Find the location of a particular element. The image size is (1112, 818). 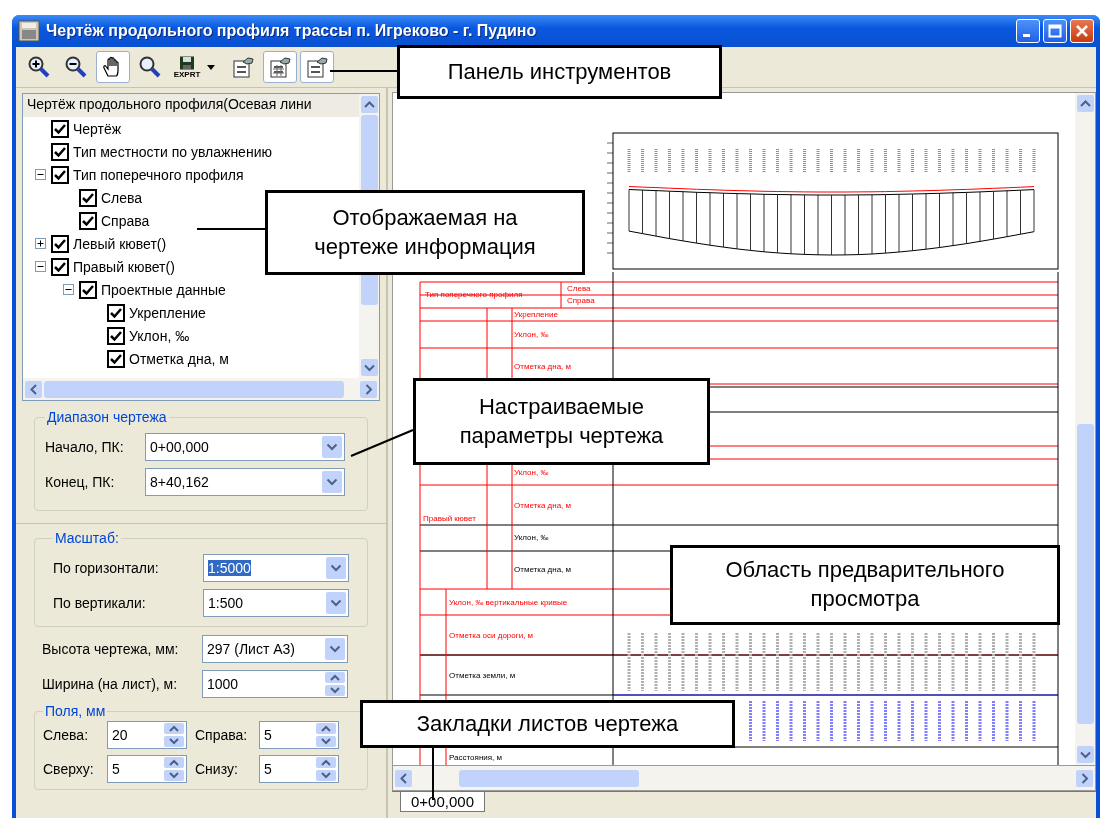

field-label: Снизу: is located at coordinates (217, 769).